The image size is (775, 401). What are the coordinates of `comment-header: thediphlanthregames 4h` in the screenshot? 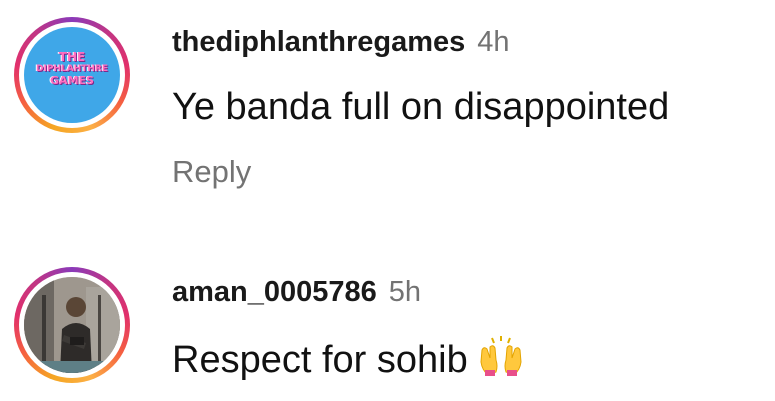 It's located at (341, 42).